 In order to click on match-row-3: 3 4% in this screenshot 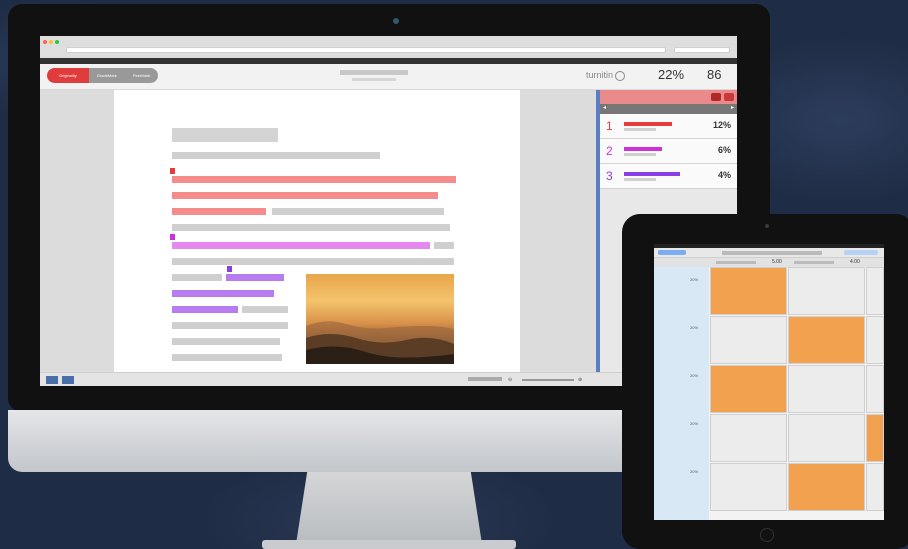, I will do `click(668, 176)`.